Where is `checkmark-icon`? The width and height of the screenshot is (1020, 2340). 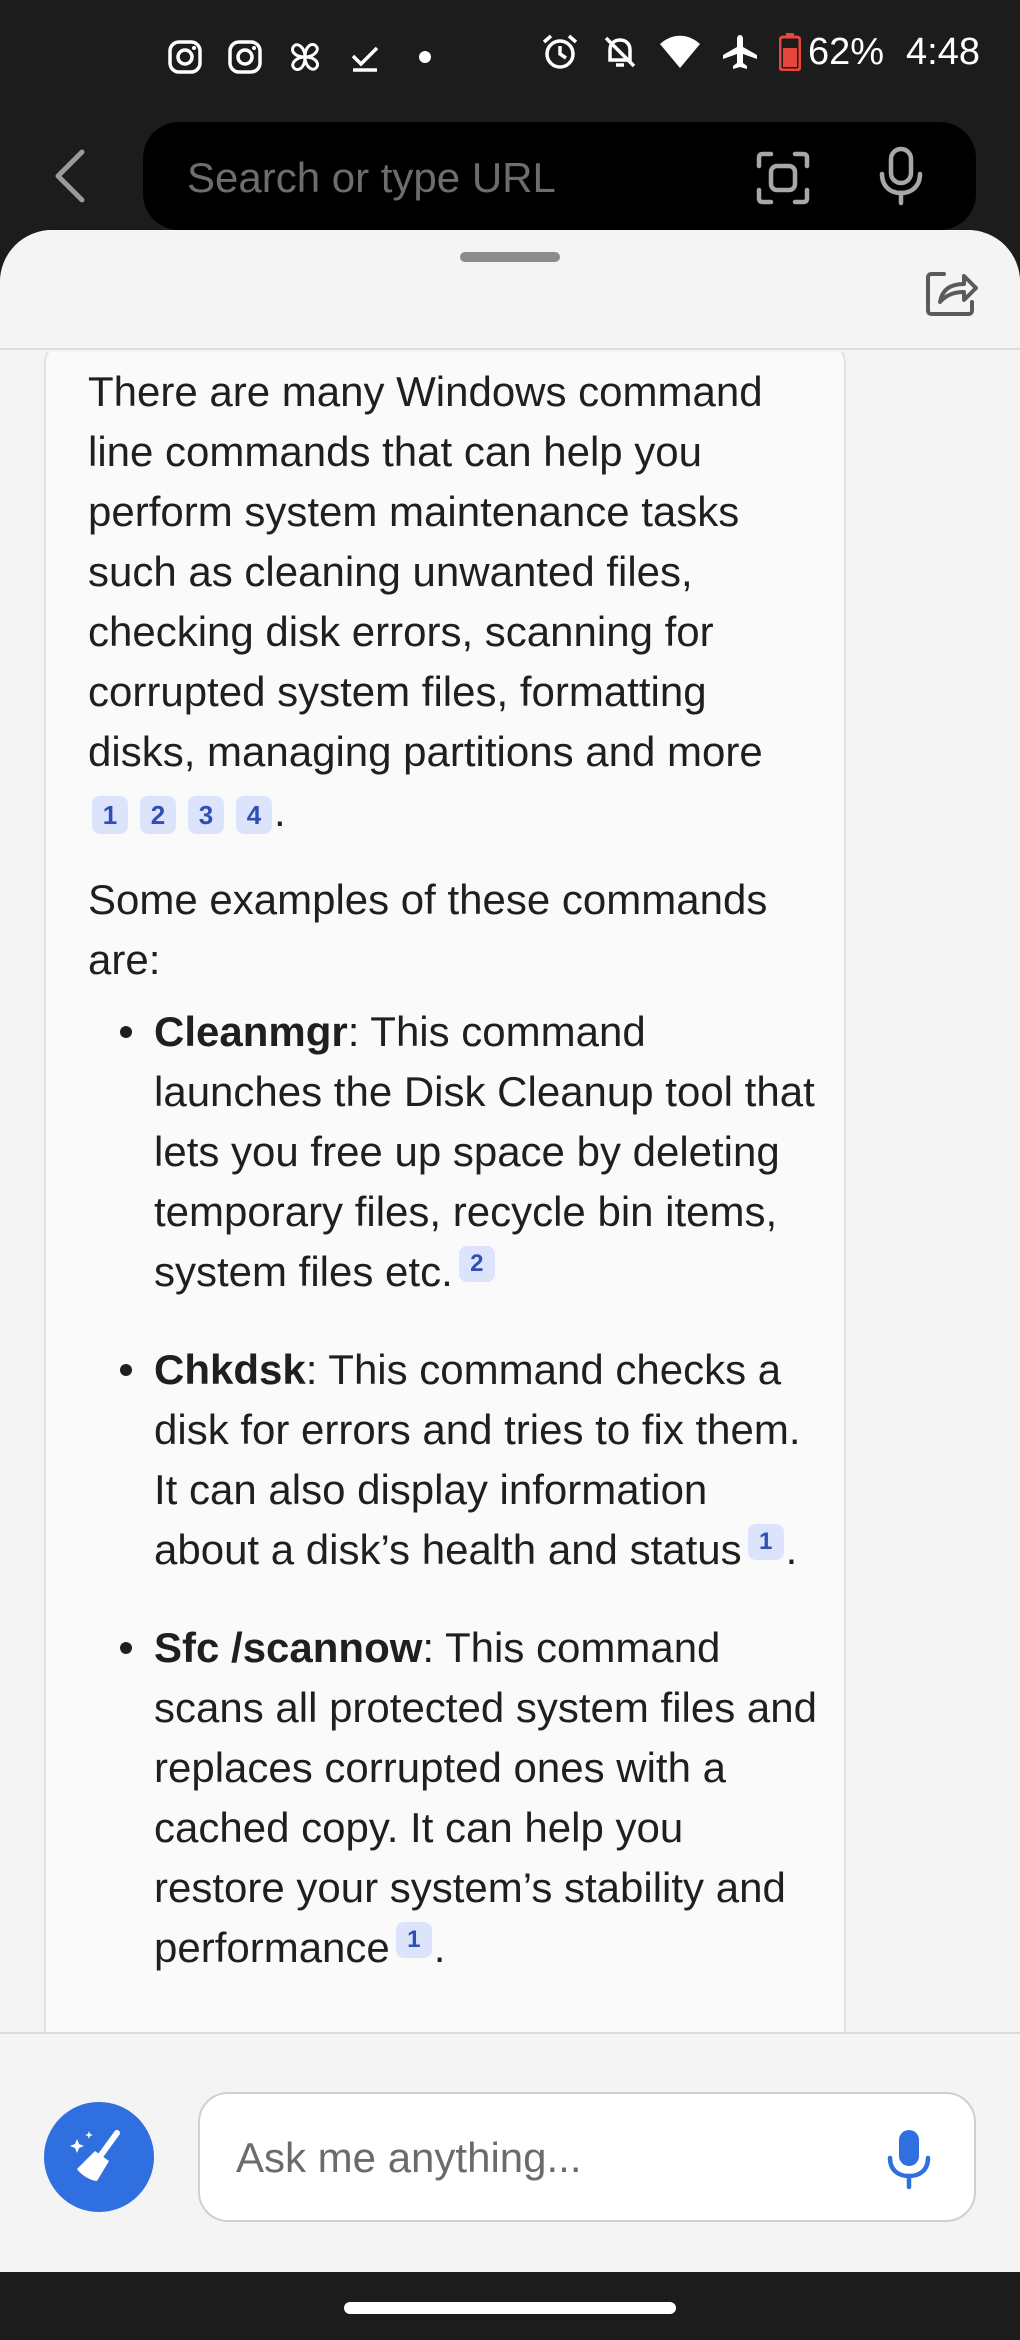
checkmark-icon is located at coordinates (365, 57).